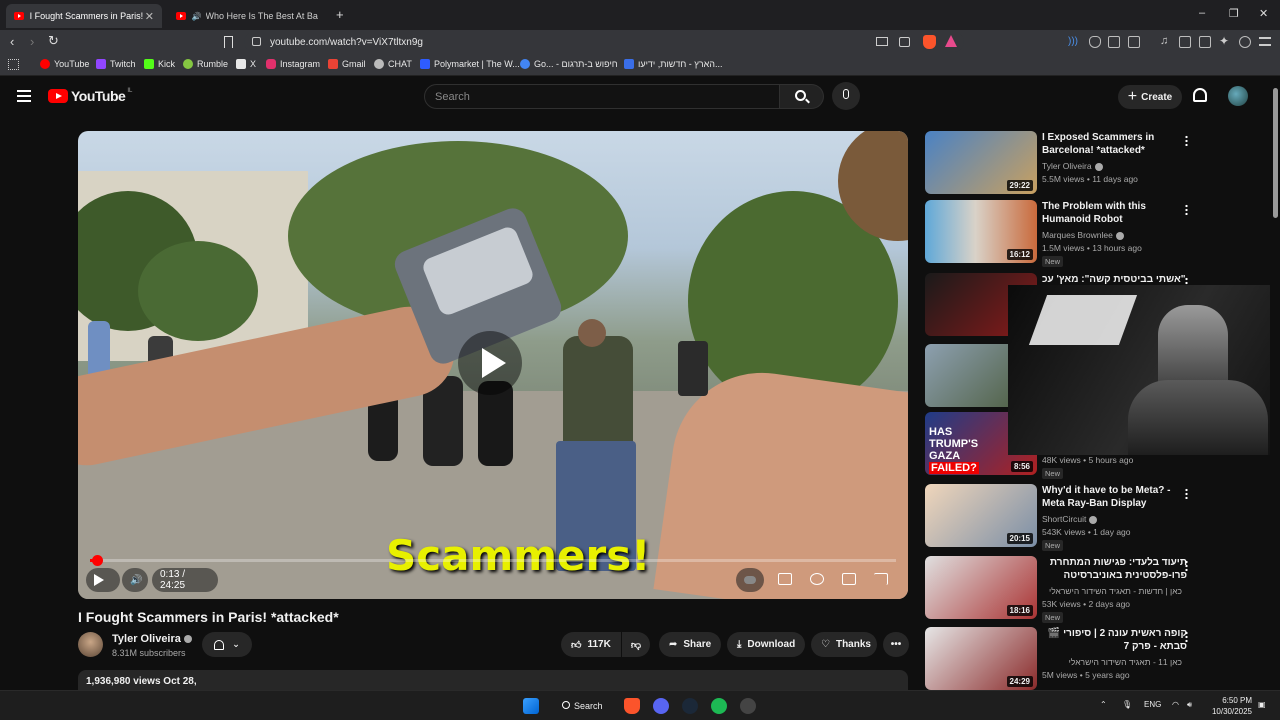 The image size is (1280, 720). What do you see at coordinates (205, 64) in the screenshot?
I see `bookmark-rumble: Rumble` at bounding box center [205, 64].